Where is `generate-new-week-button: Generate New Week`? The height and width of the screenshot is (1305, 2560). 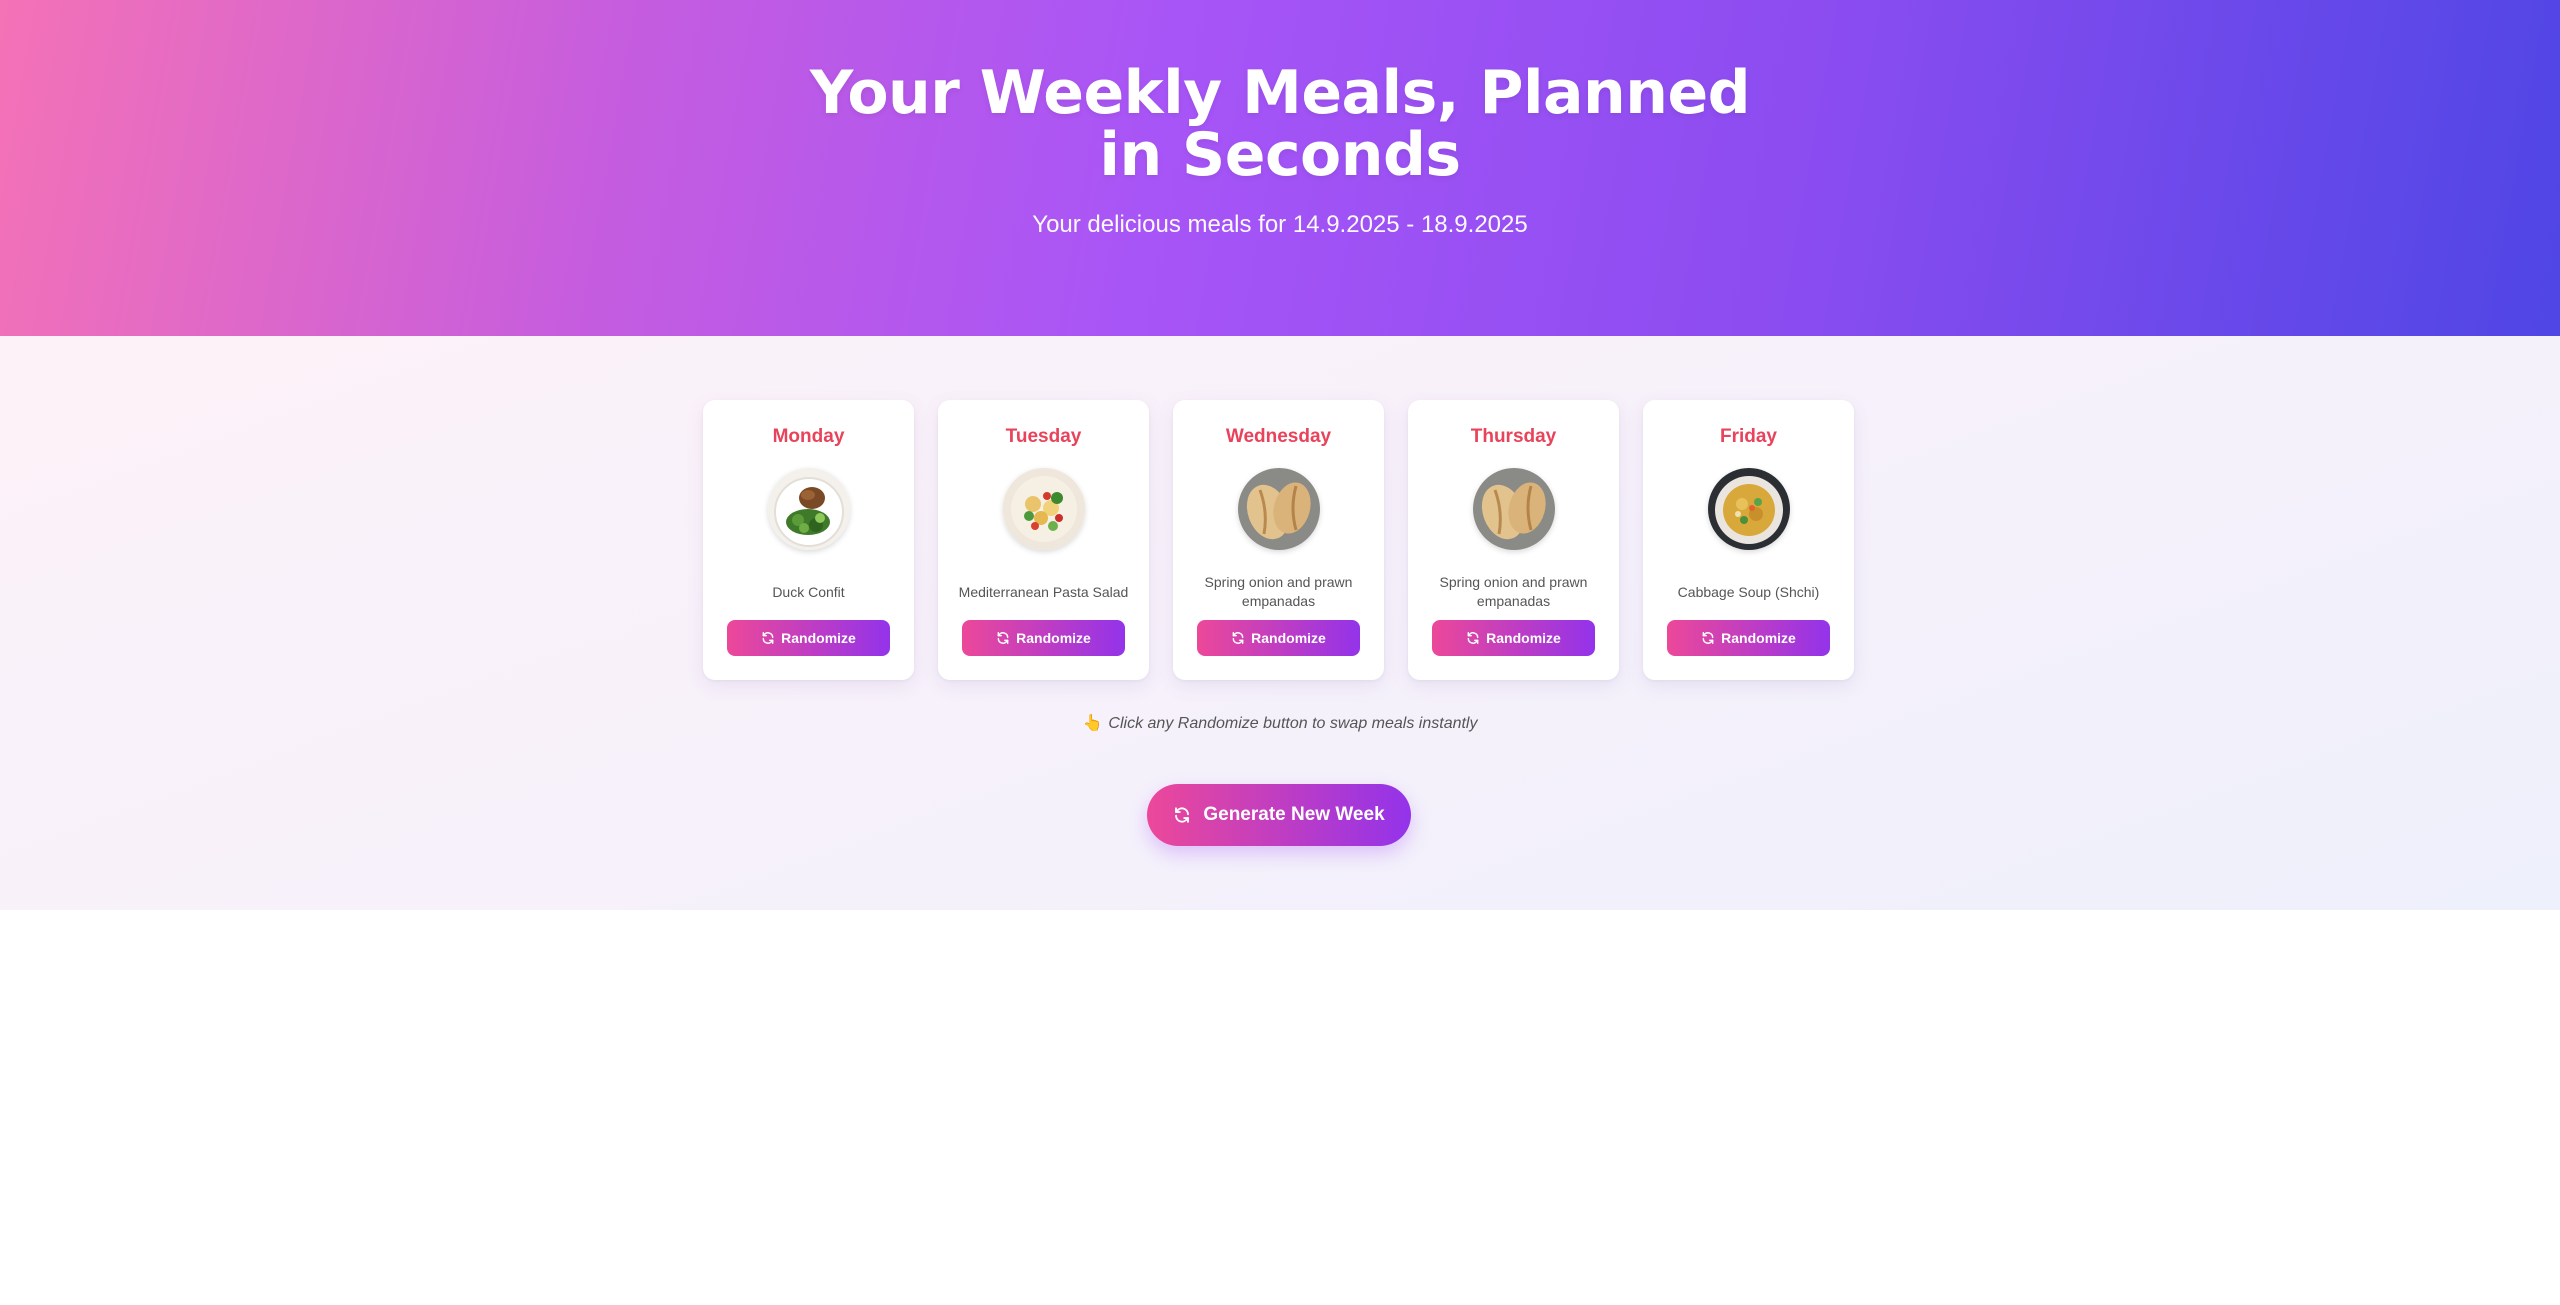
generate-new-week-button: Generate New Week is located at coordinates (1279, 815).